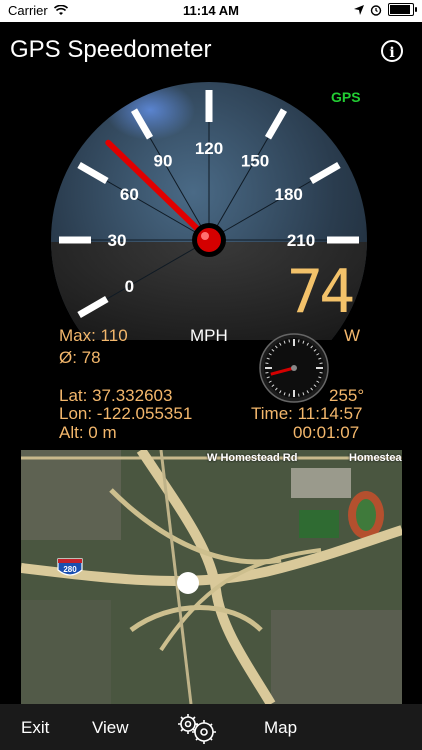 Image resolution: width=422 pixels, height=750 pixels. What do you see at coordinates (288, 194) in the screenshot?
I see `gauge-tick-label: 180` at bounding box center [288, 194].